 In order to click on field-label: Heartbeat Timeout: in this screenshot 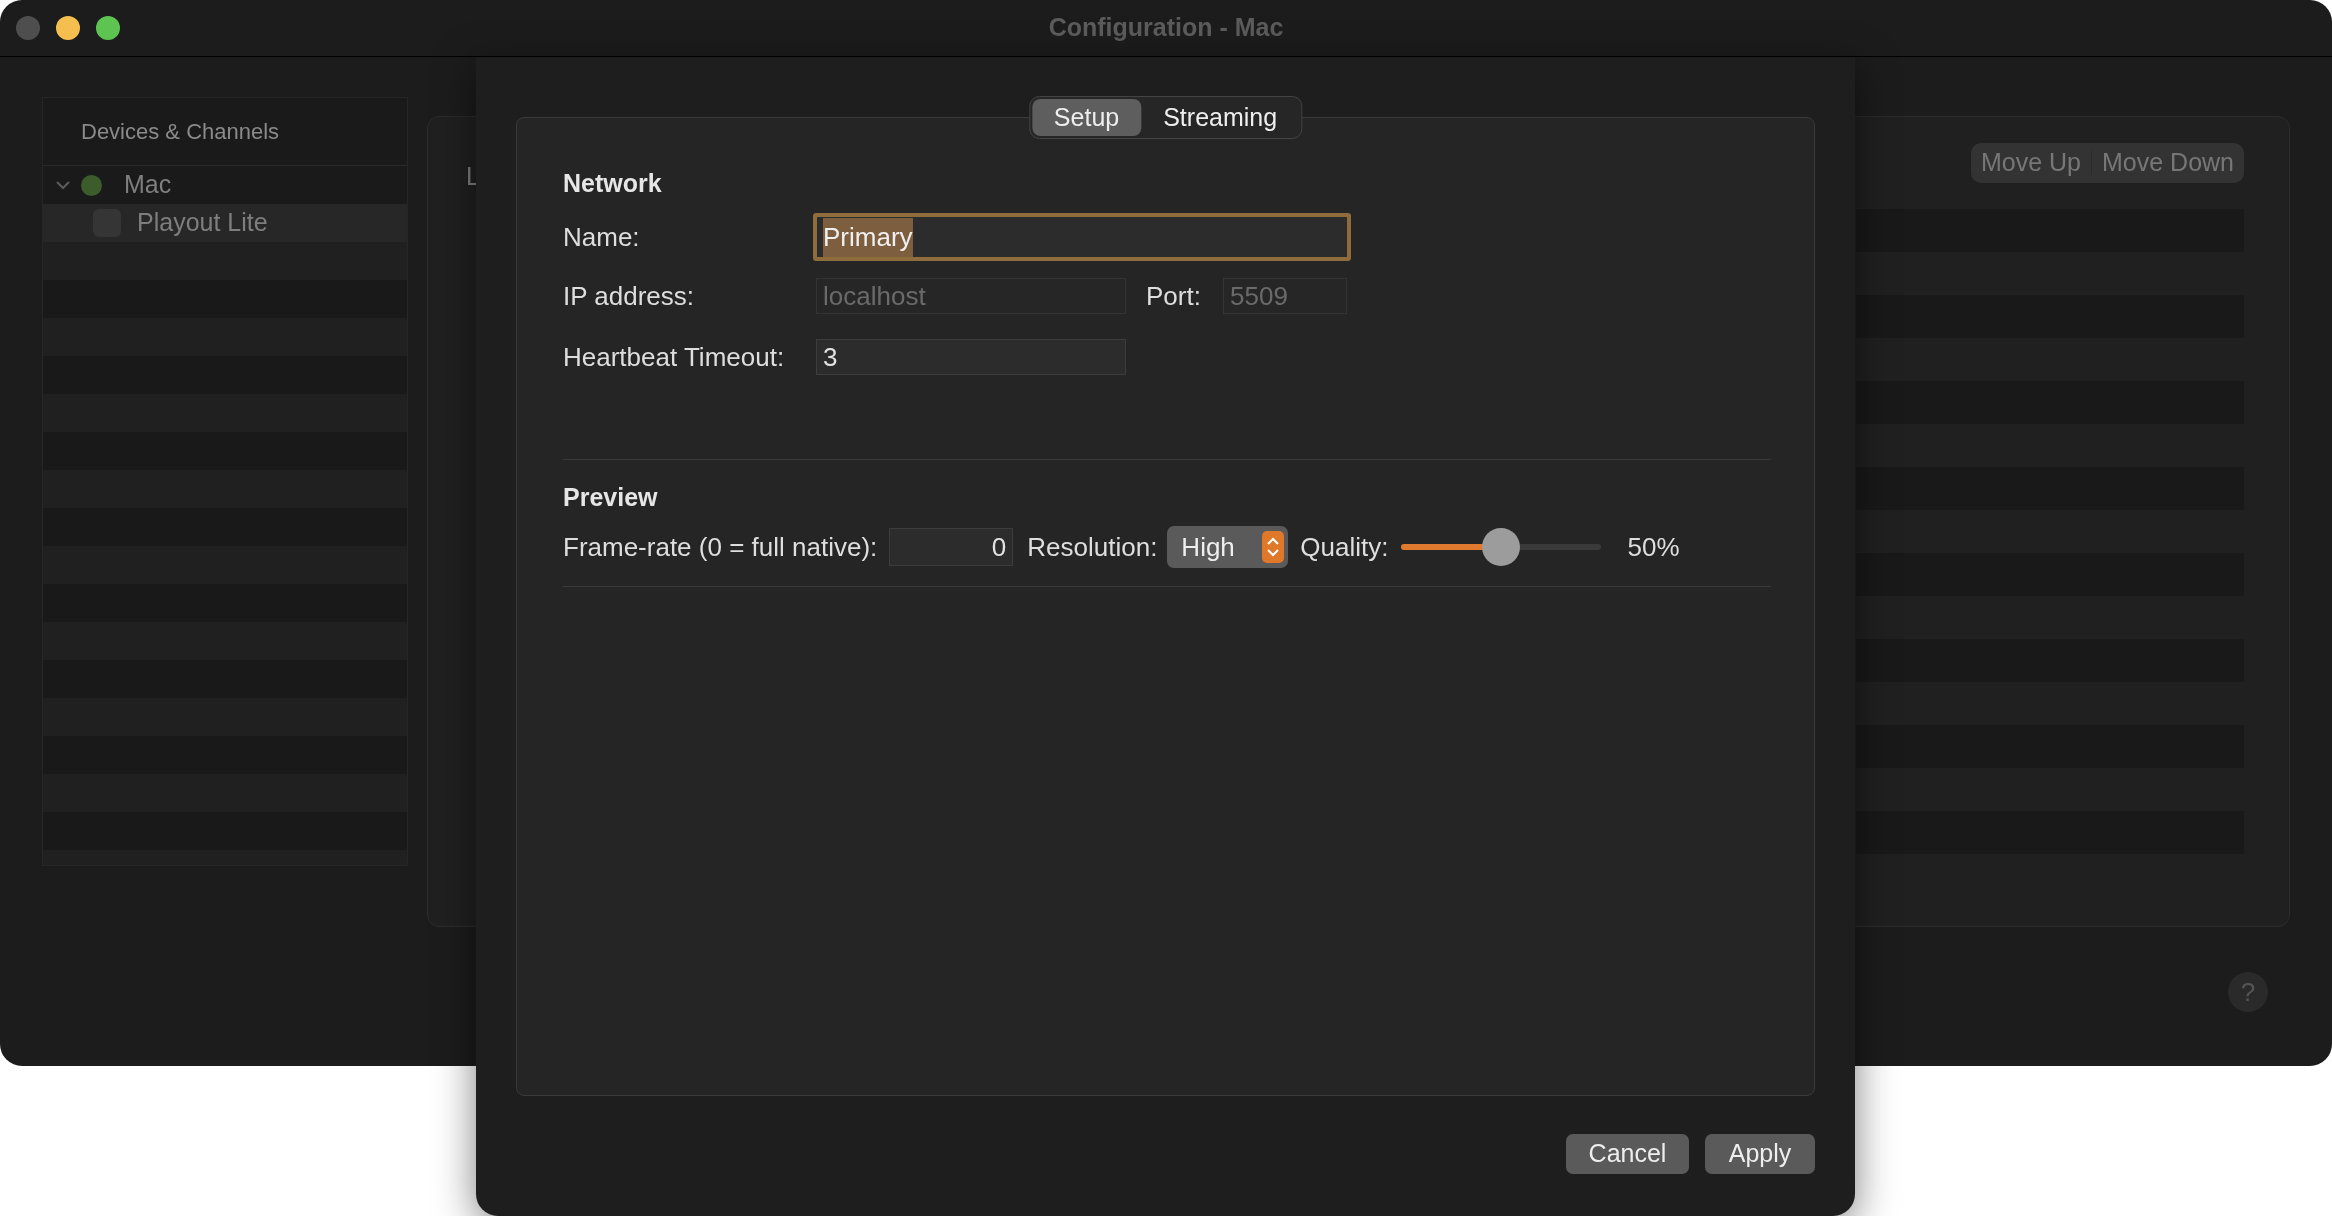, I will do `click(674, 357)`.